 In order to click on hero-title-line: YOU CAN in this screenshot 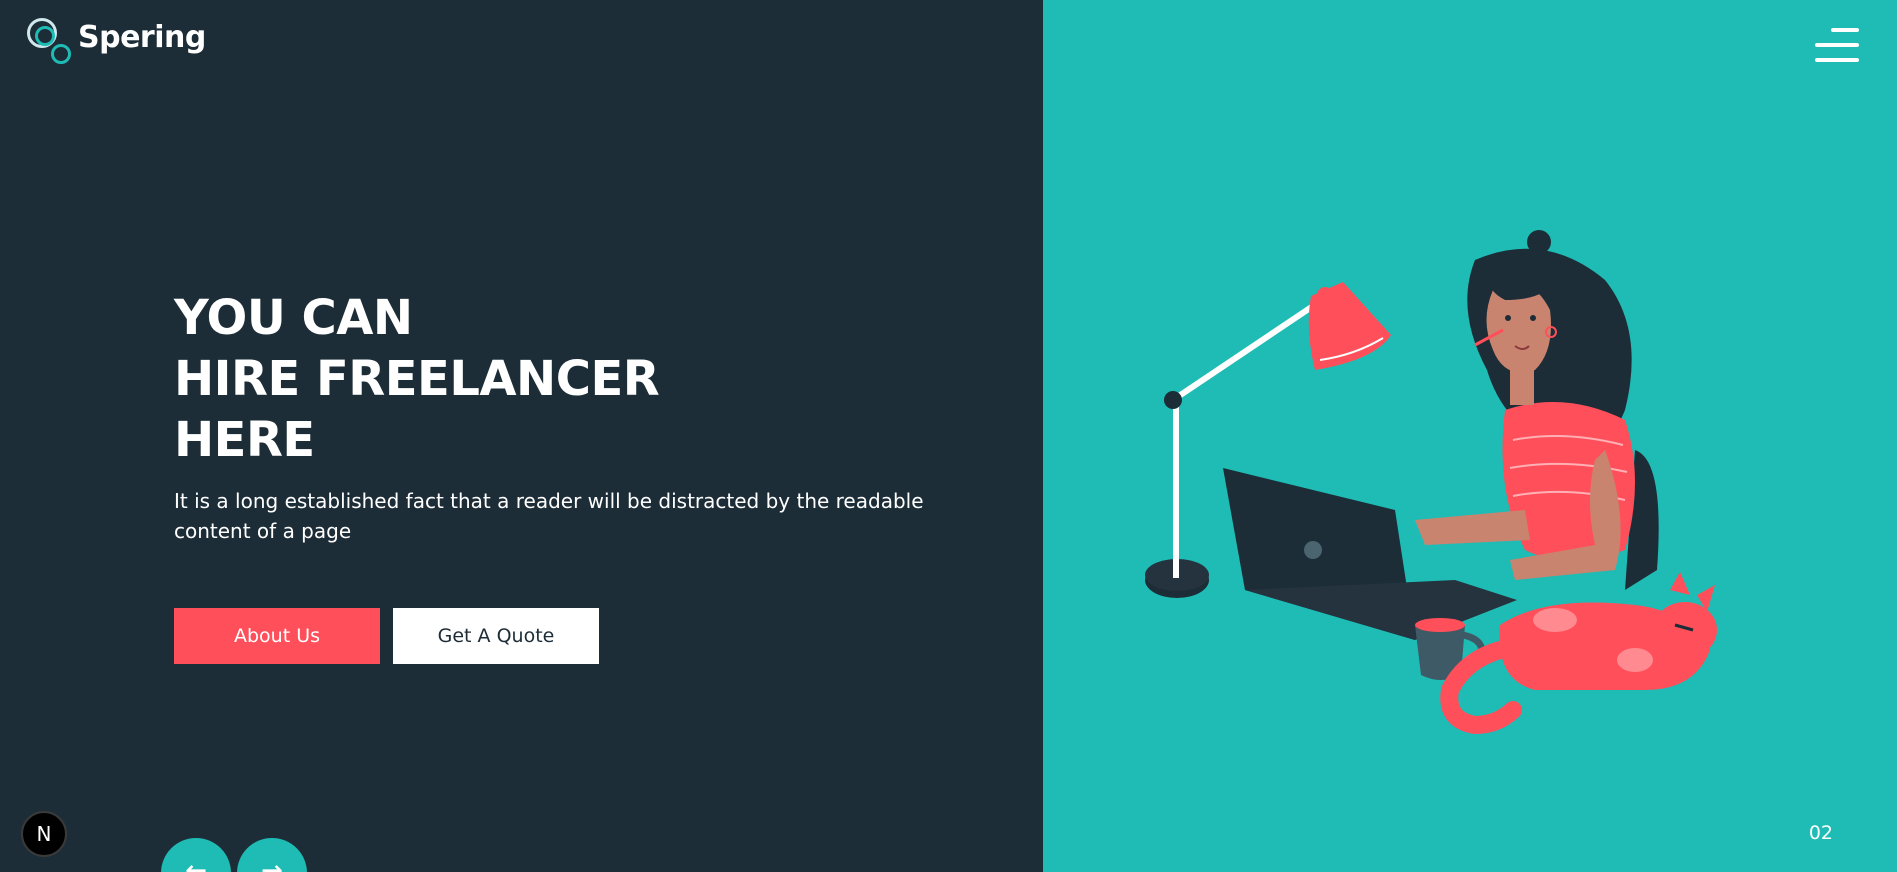, I will do `click(293, 318)`.